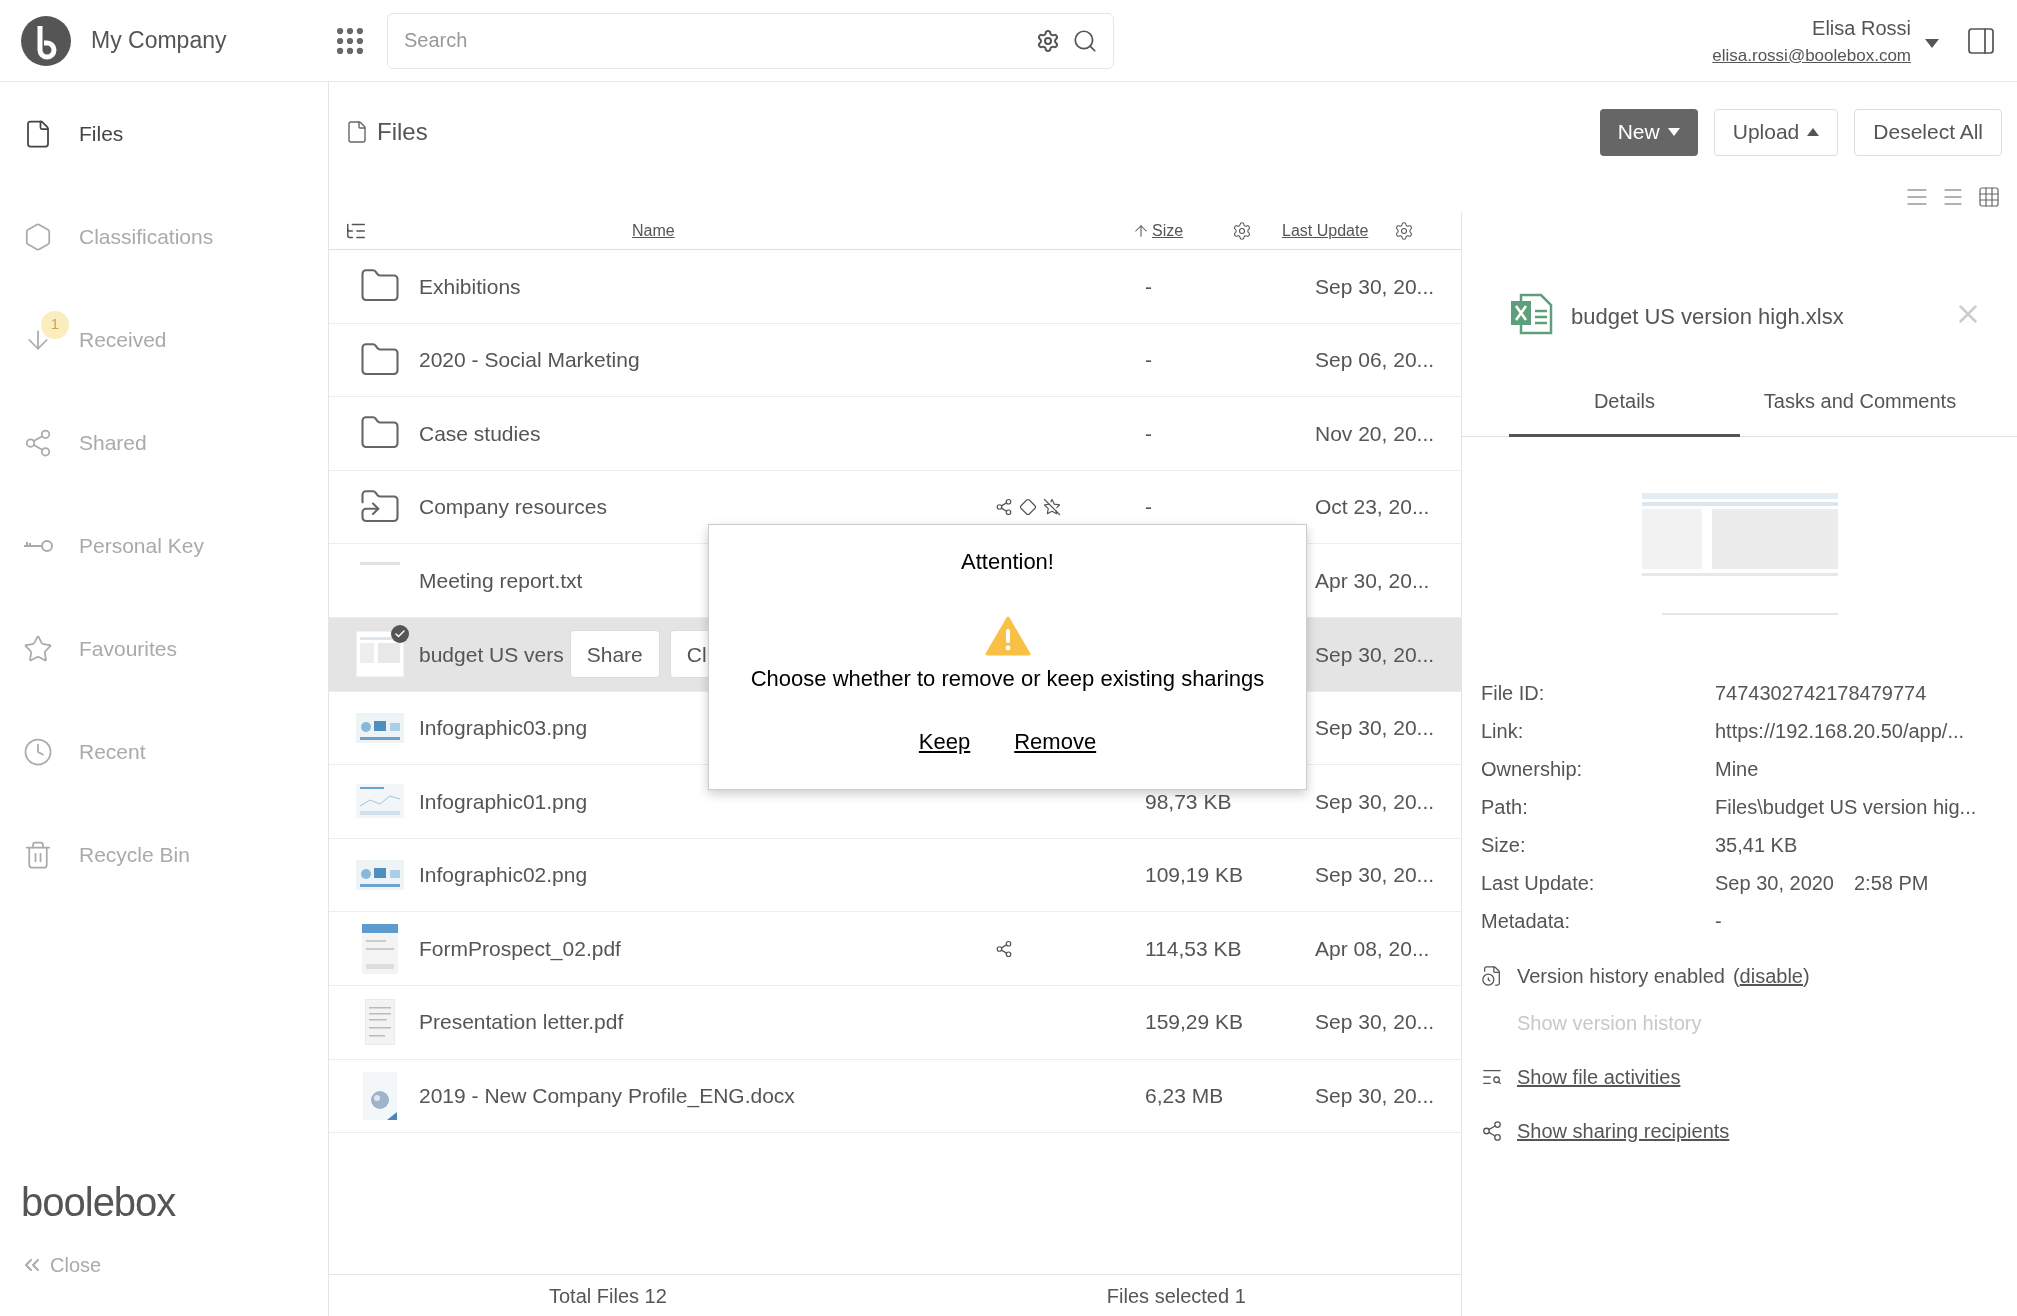  What do you see at coordinates (491, 654) in the screenshot?
I see `file-name: budget US vers` at bounding box center [491, 654].